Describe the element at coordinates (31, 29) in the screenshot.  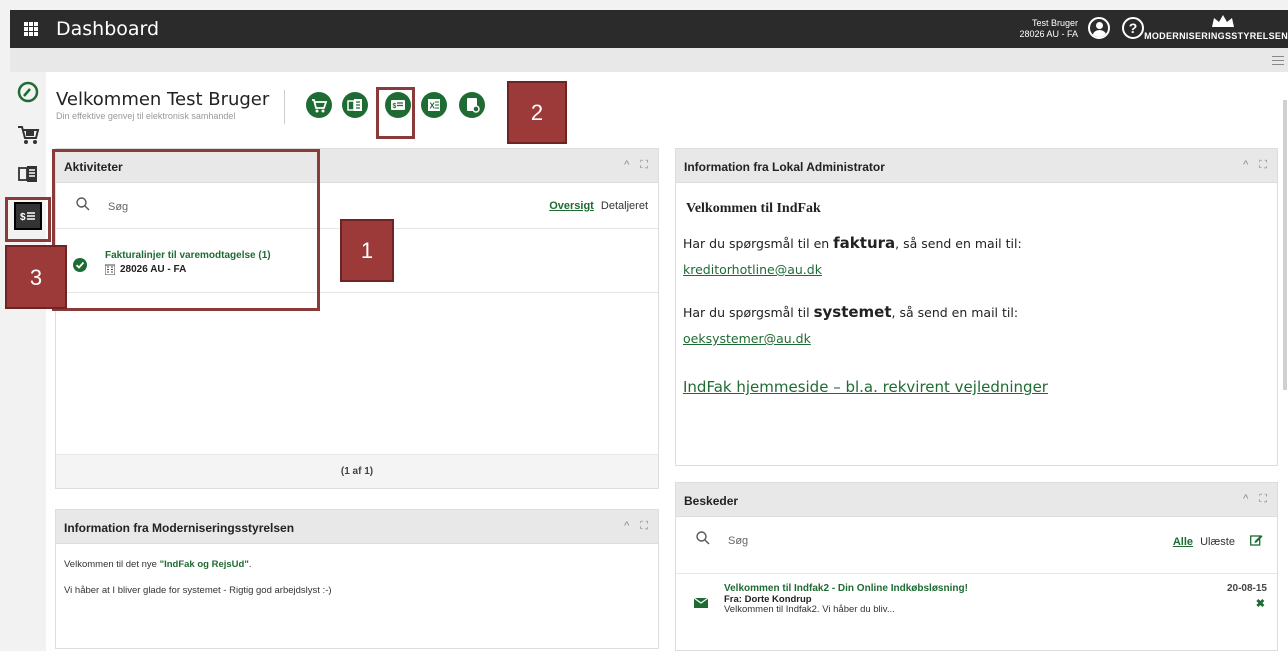
I see `app-grid-icon` at that location.